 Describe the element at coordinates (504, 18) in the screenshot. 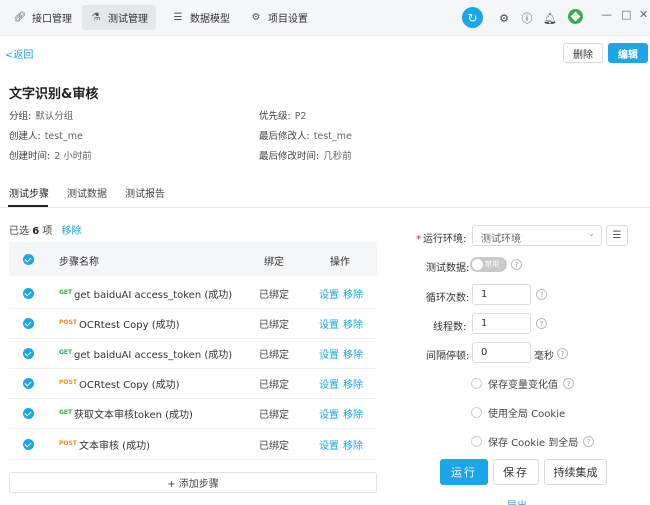

I see `settings-icon: ⚙︎` at that location.